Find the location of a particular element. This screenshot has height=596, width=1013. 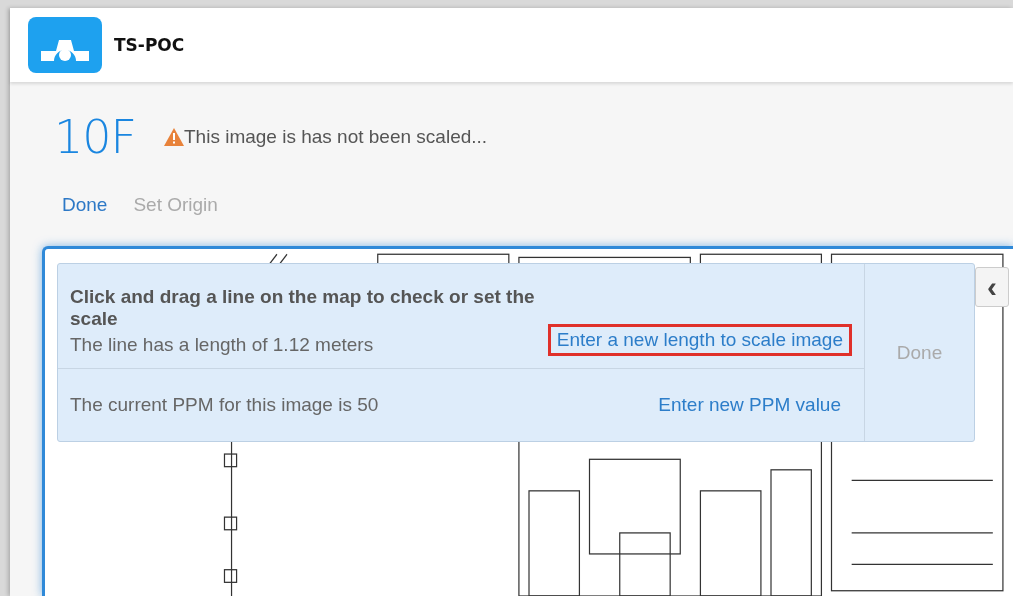

ppm-link: Enter new PPM value is located at coordinates (749, 405).